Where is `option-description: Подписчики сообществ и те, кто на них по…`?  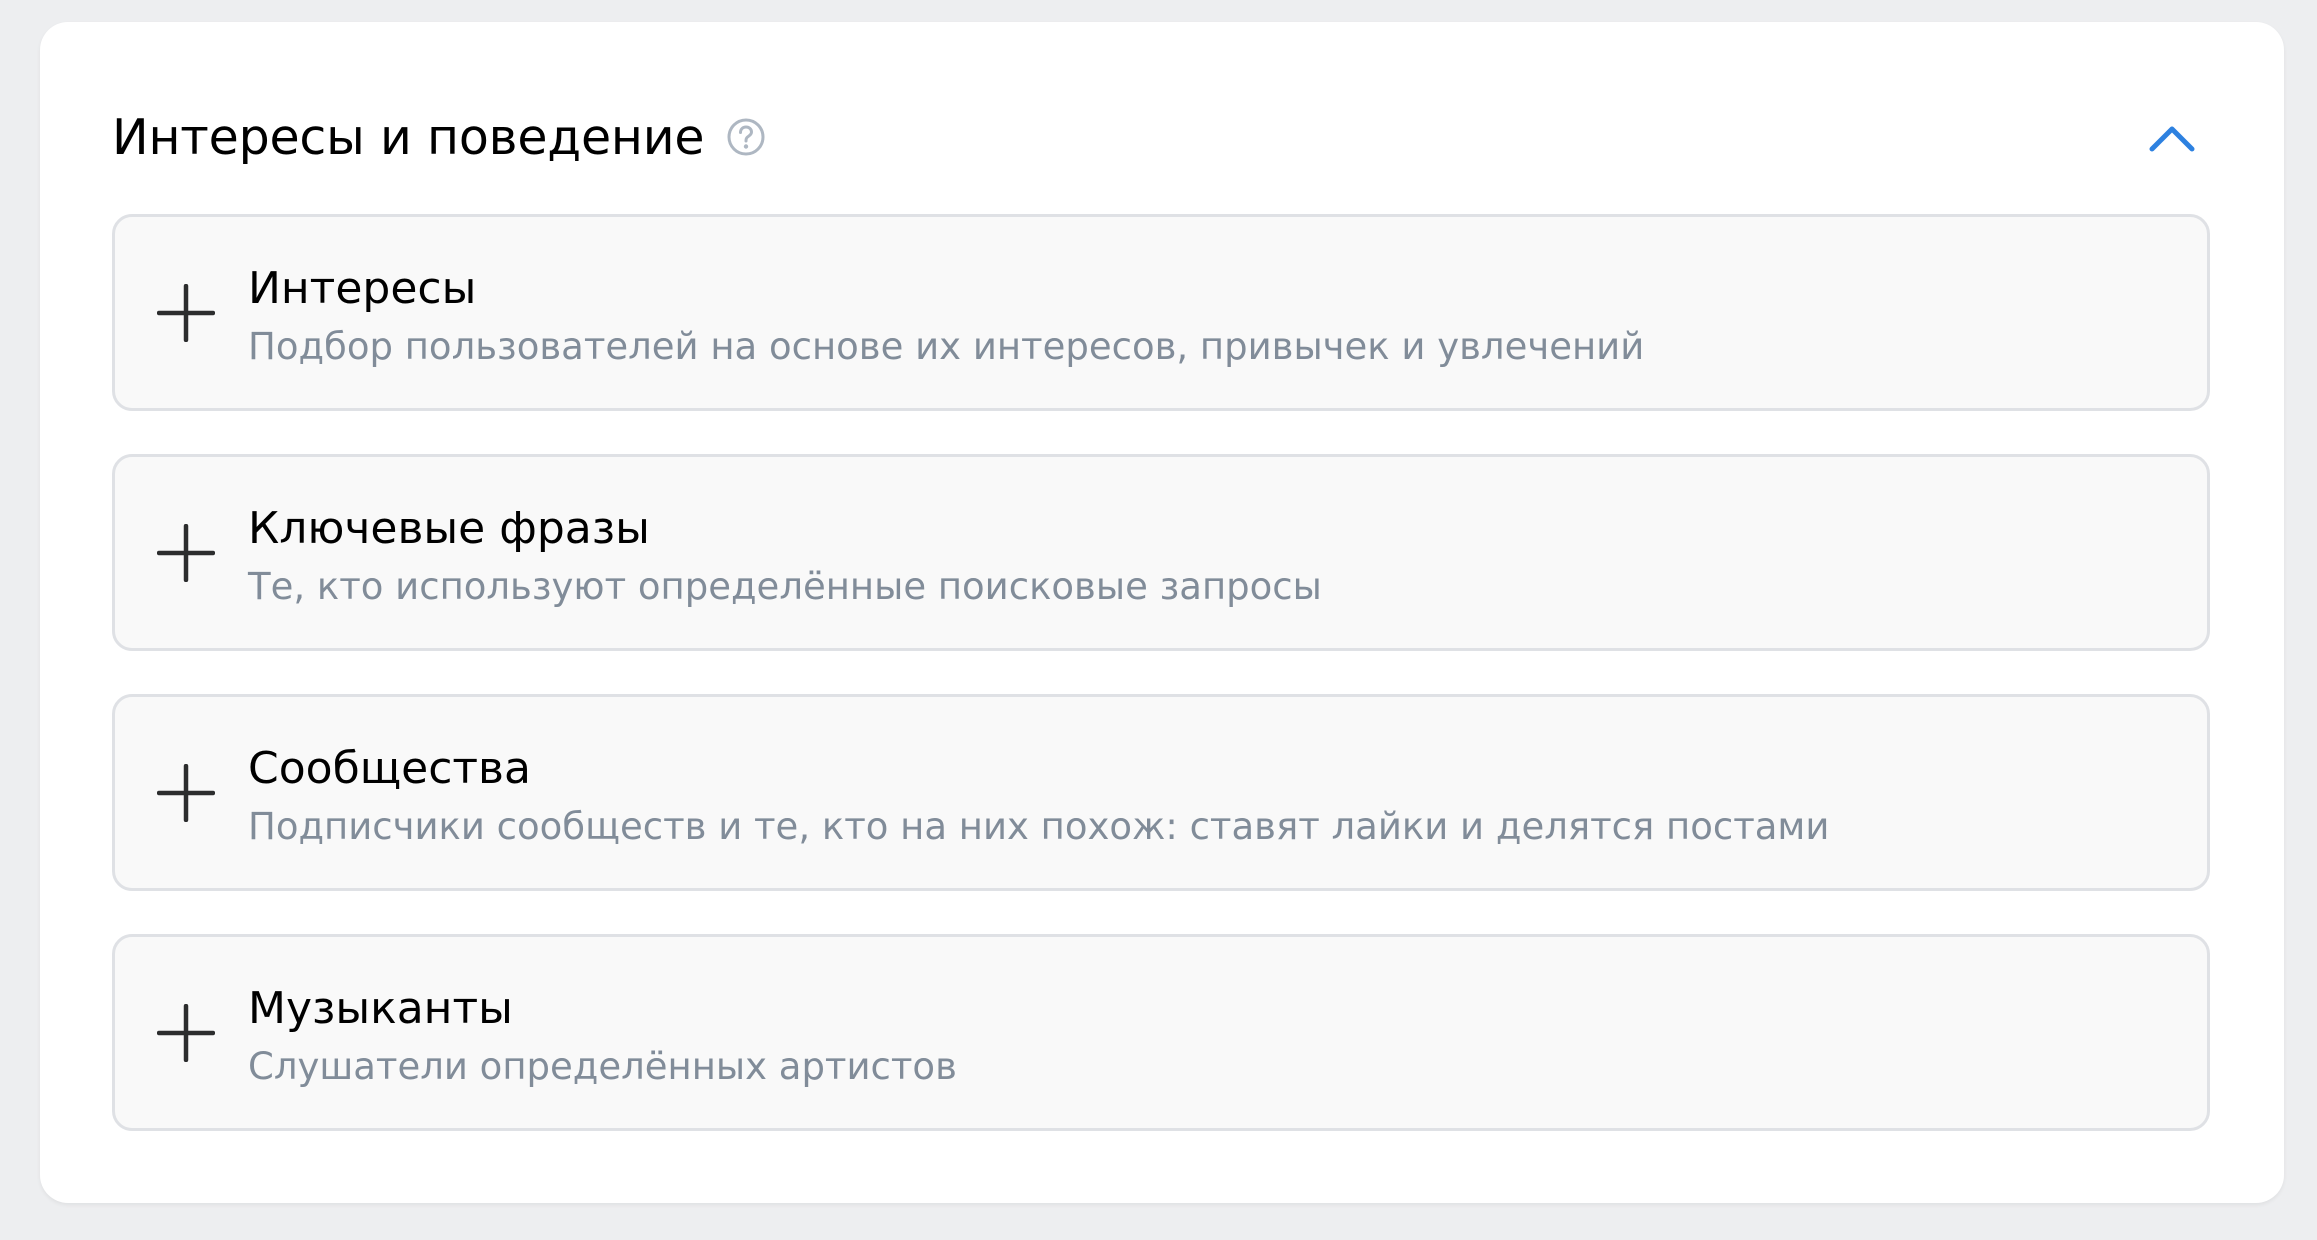
option-description: Подписчики сообществ и те, кто на них по… is located at coordinates (1039, 826).